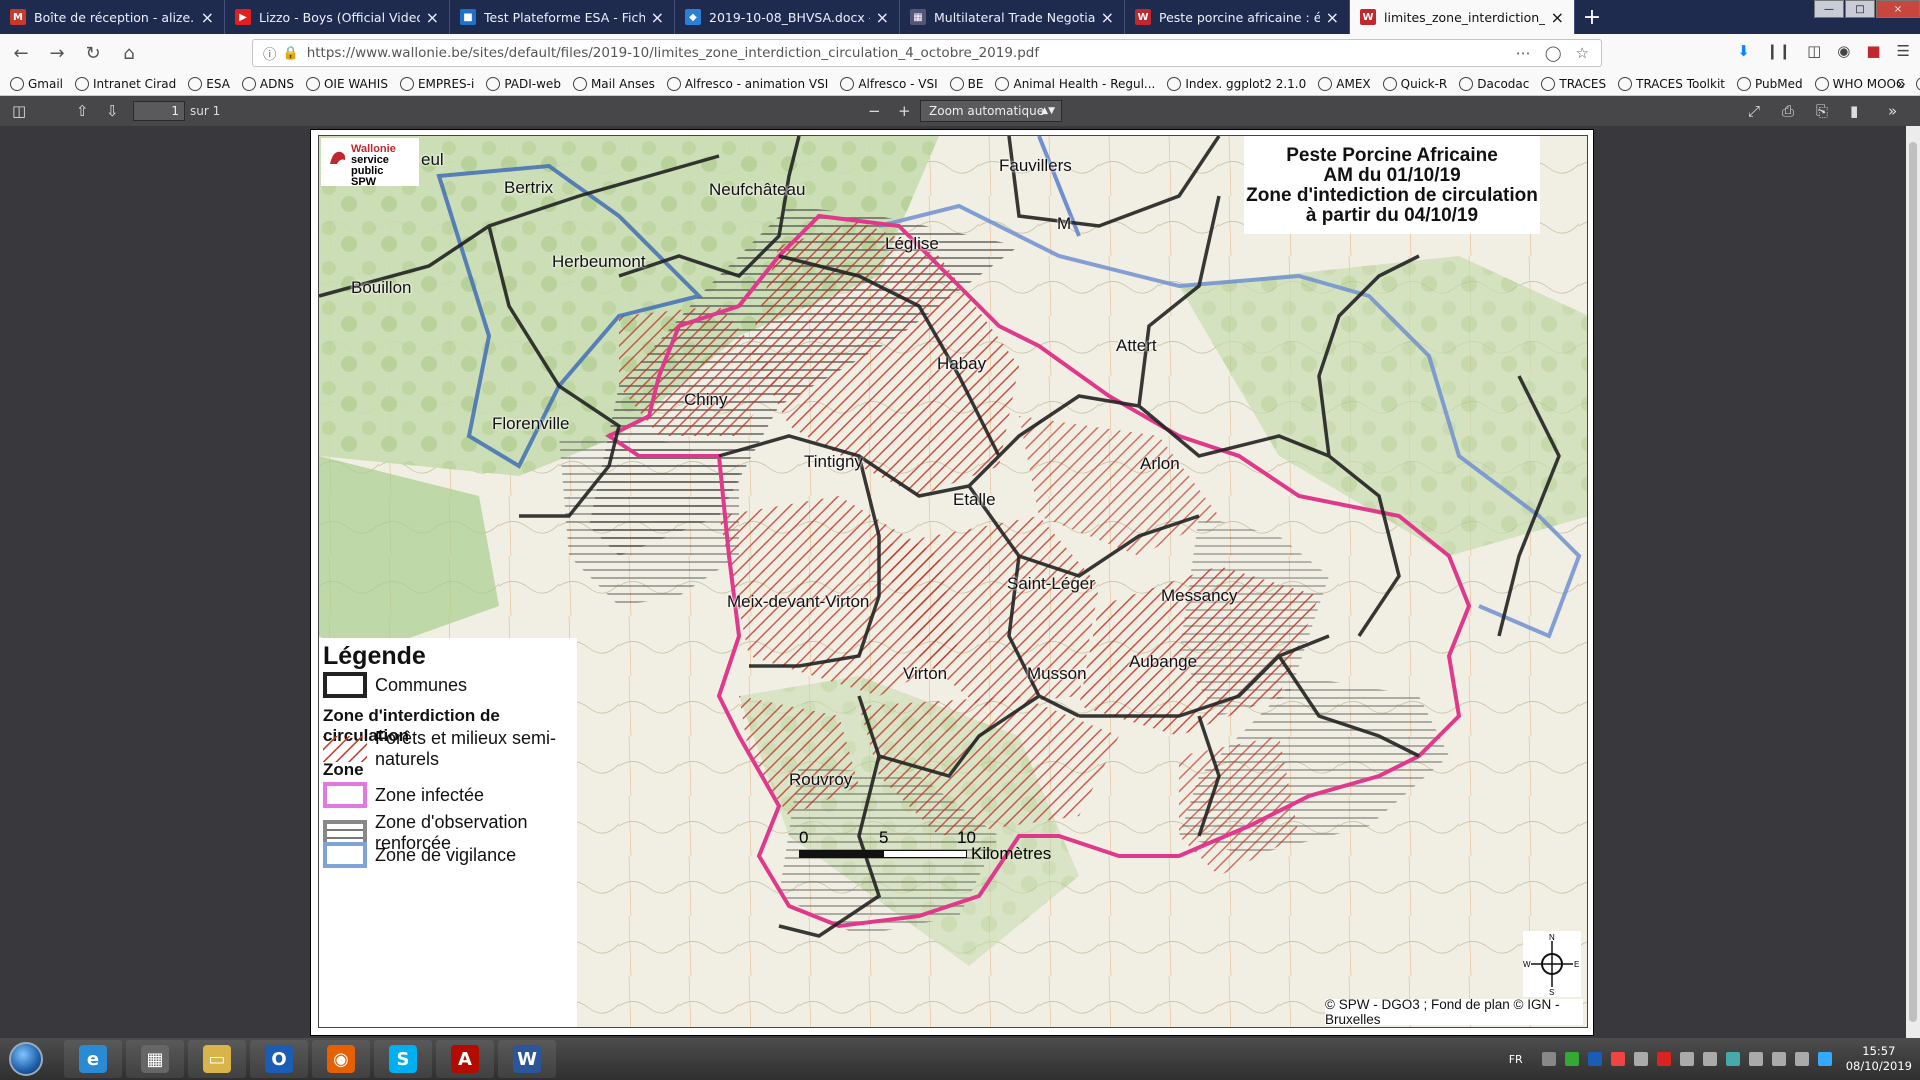 Image resolution: width=1920 pixels, height=1080 pixels. Describe the element at coordinates (613, 83) in the screenshot. I see `bookmark-item: Mail Anses` at that location.